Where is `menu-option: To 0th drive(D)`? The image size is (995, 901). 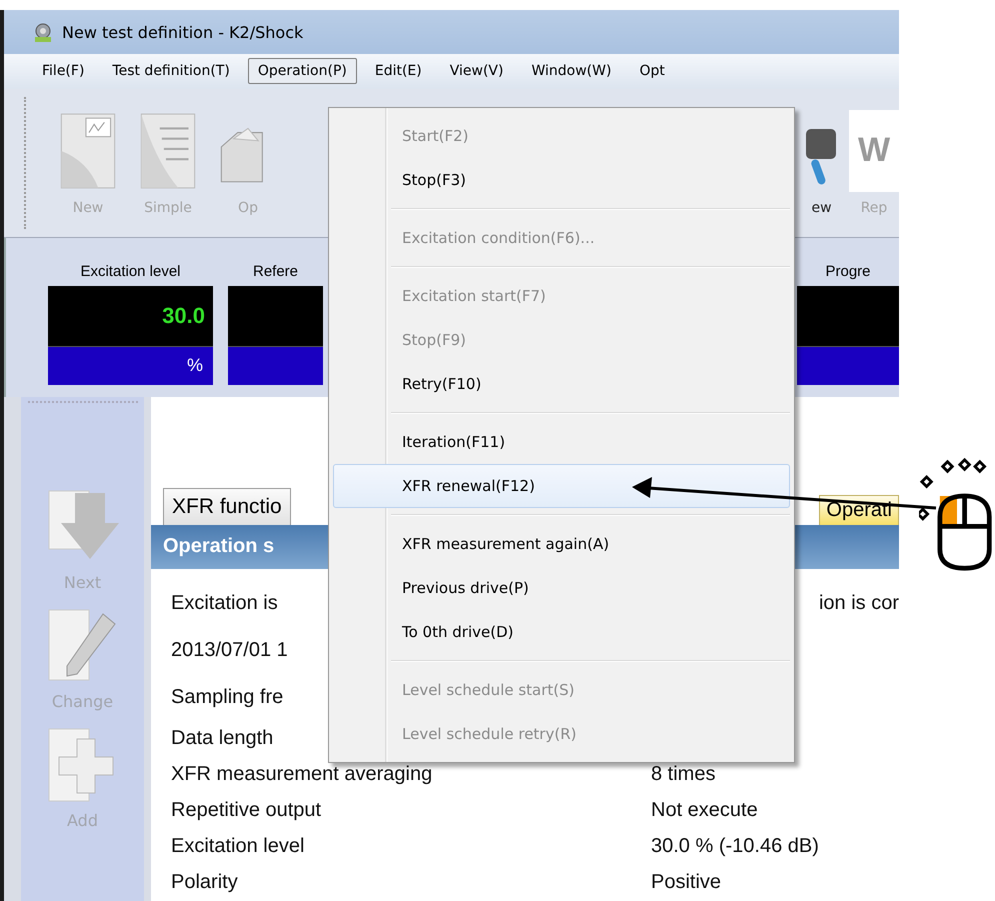
menu-option: To 0th drive(D) is located at coordinates (561, 632).